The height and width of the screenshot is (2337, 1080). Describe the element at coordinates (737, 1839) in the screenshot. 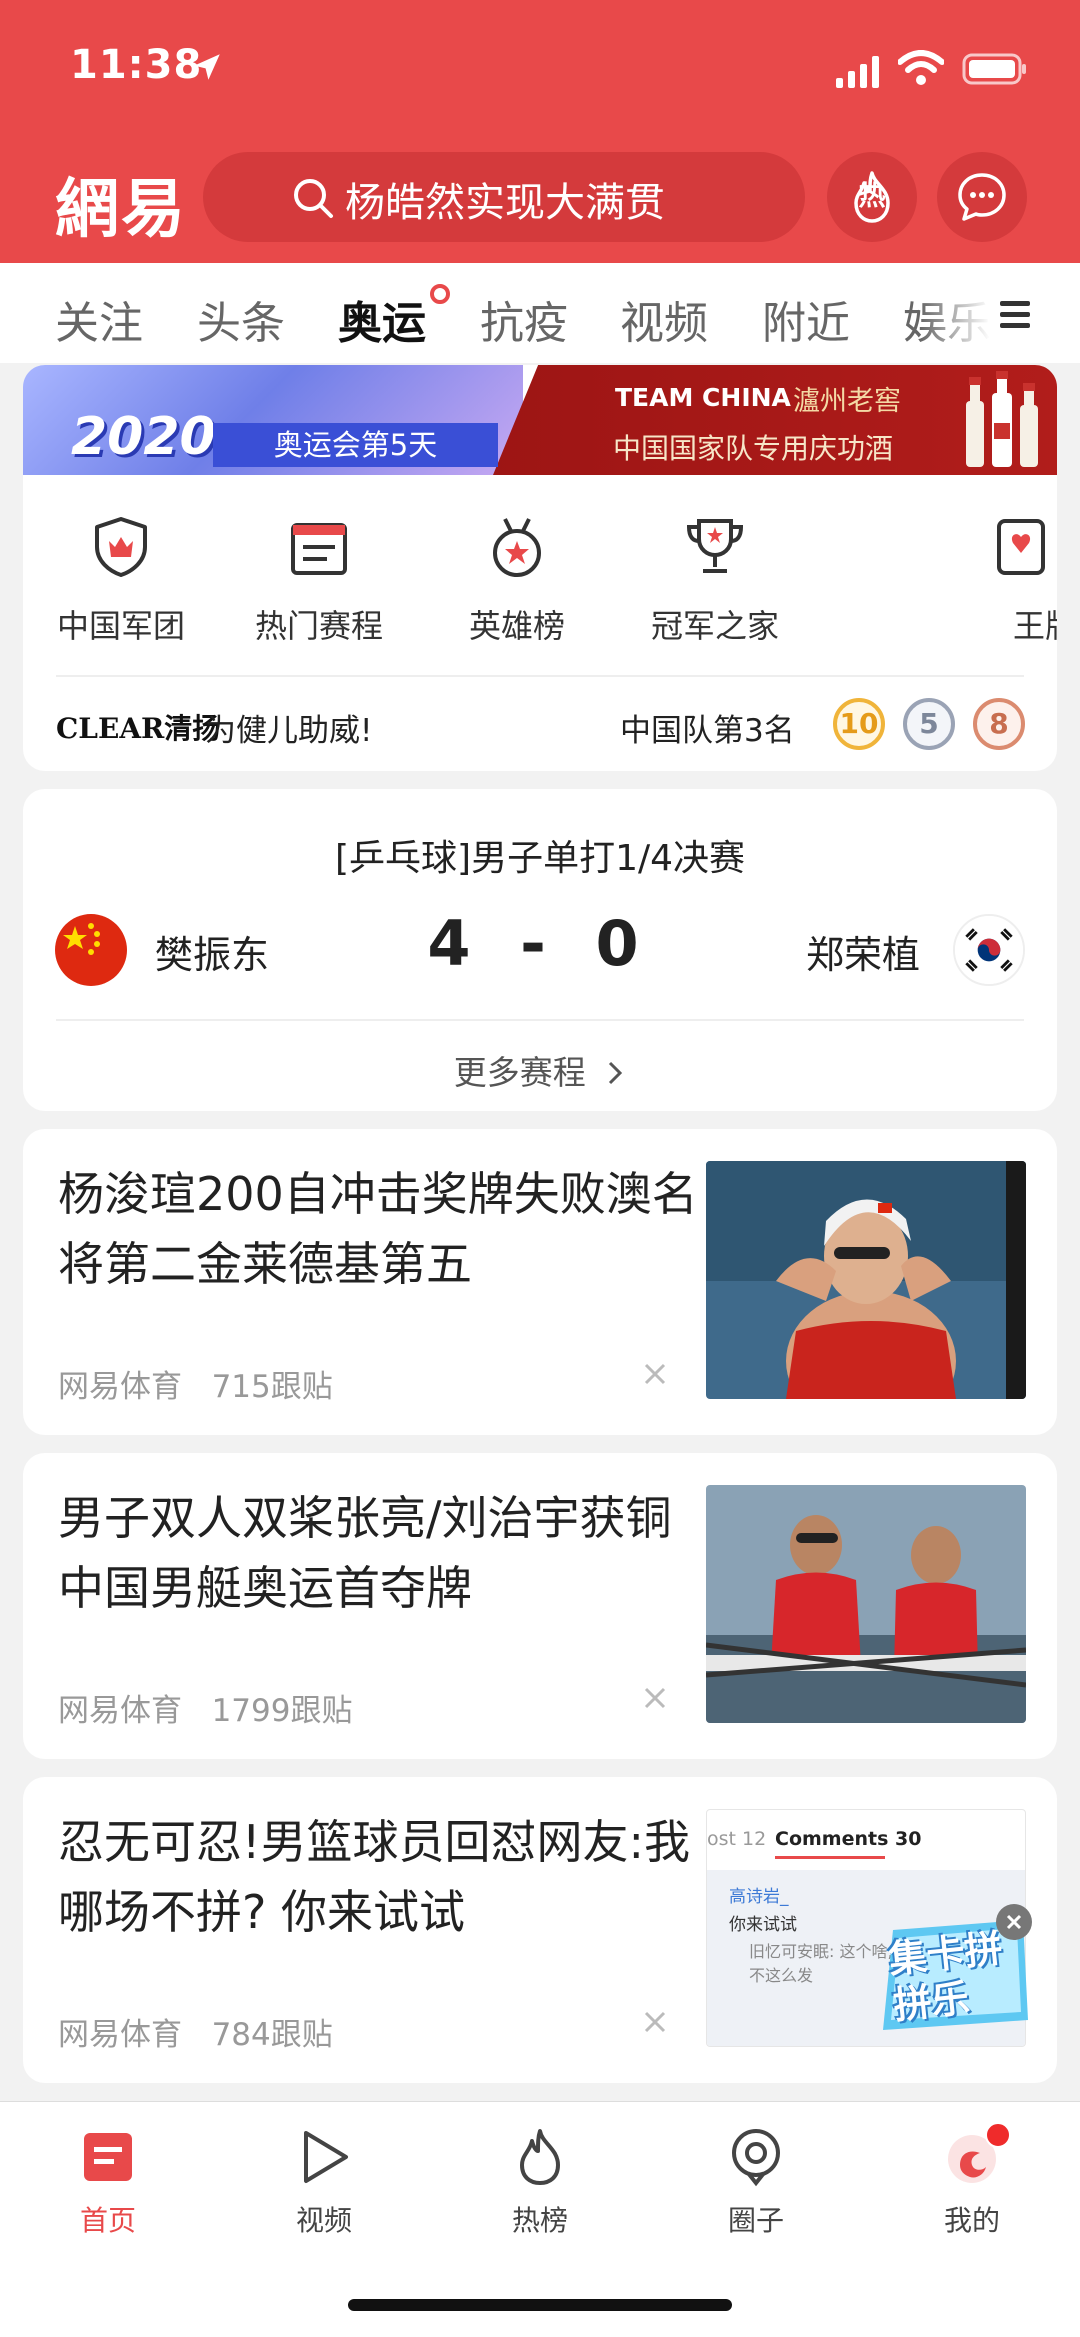

I see `thumb-tab-left: ost 12` at that location.